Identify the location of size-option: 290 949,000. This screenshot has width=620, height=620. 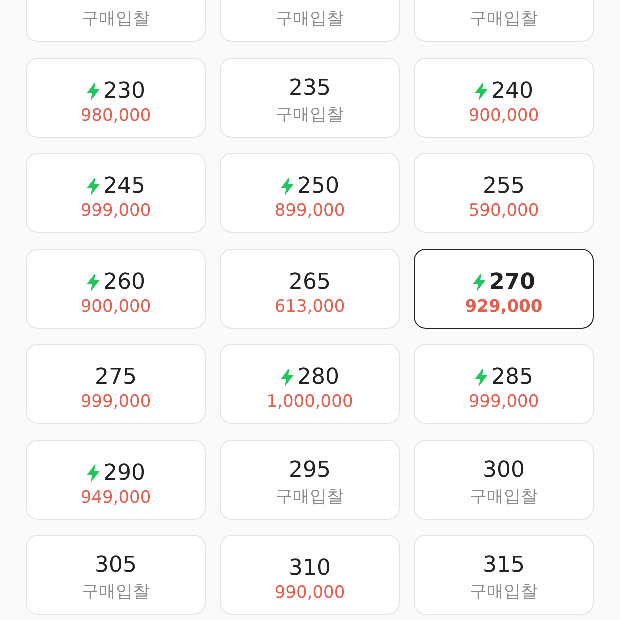
(116, 480).